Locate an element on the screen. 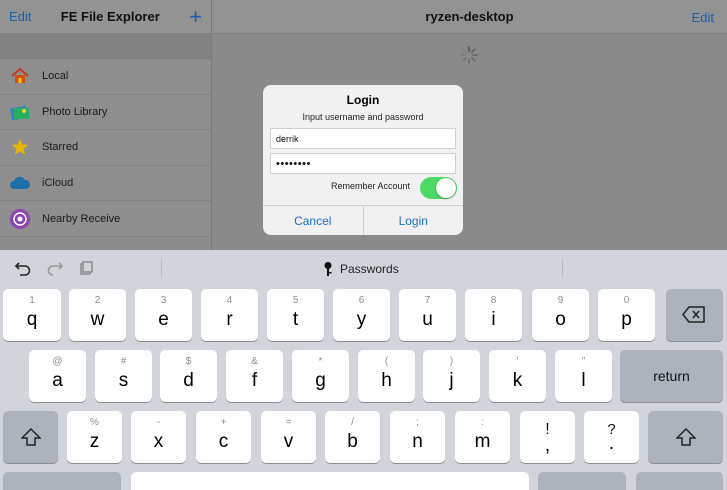  key-x: -x is located at coordinates (158, 437).